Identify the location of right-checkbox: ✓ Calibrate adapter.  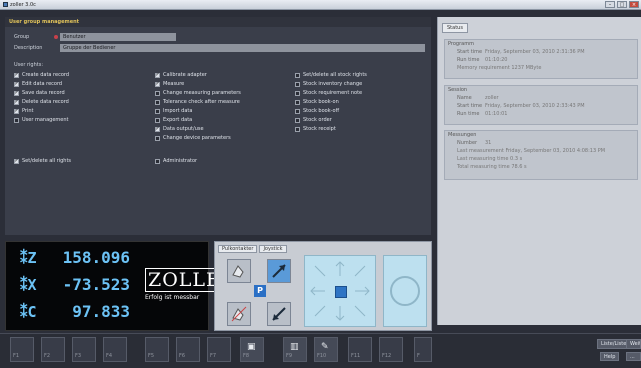
(181, 75).